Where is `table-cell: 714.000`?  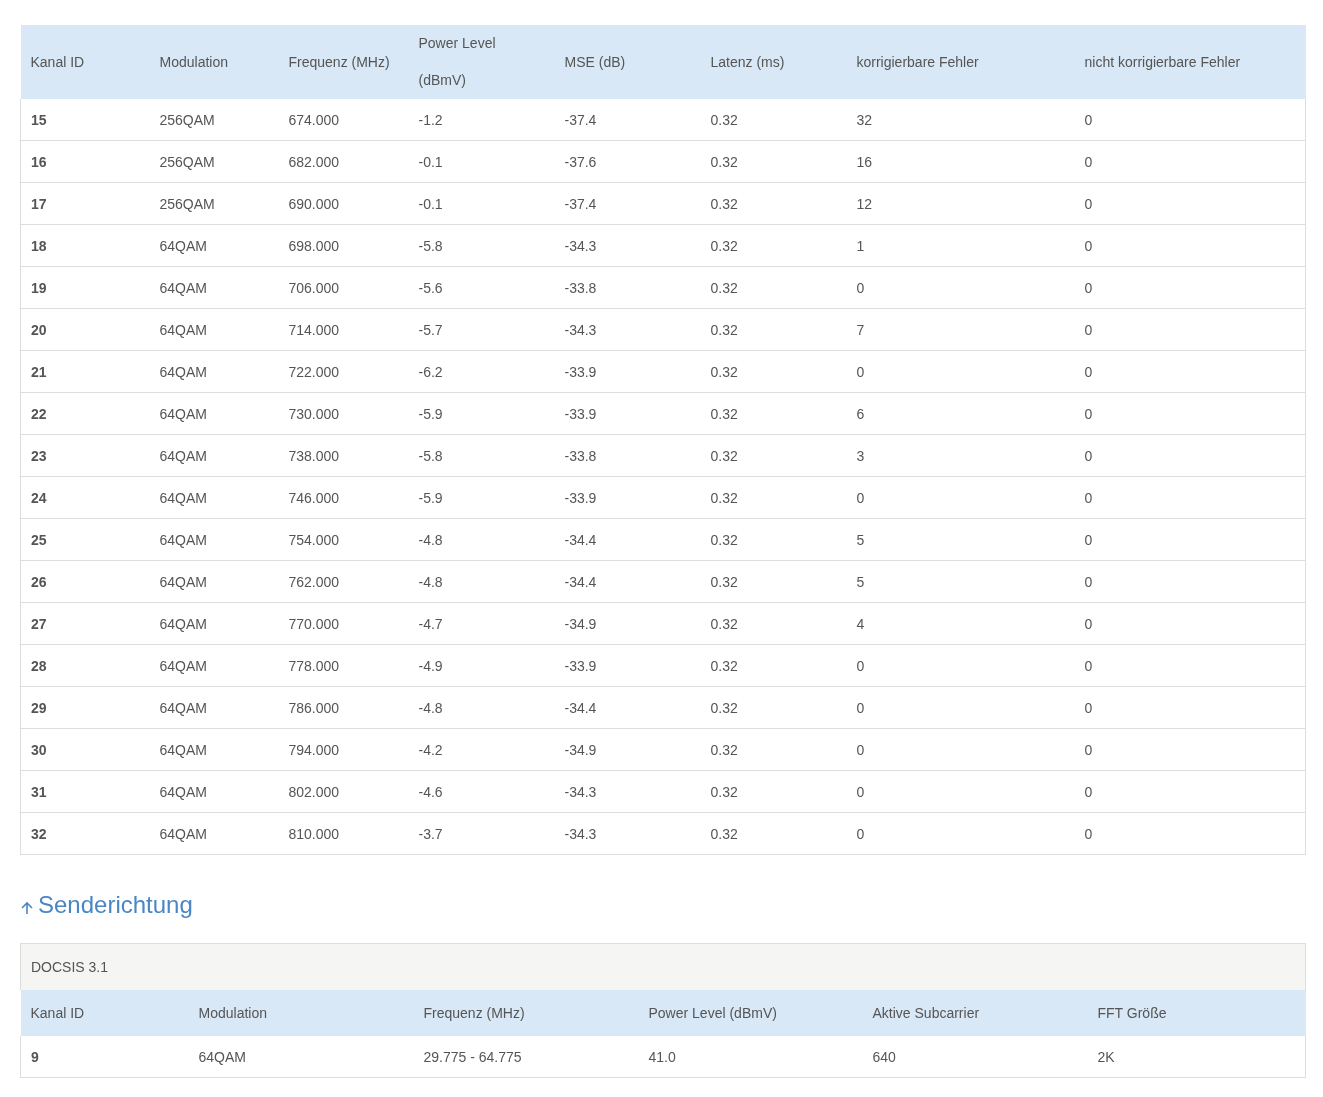 table-cell: 714.000 is located at coordinates (343, 329).